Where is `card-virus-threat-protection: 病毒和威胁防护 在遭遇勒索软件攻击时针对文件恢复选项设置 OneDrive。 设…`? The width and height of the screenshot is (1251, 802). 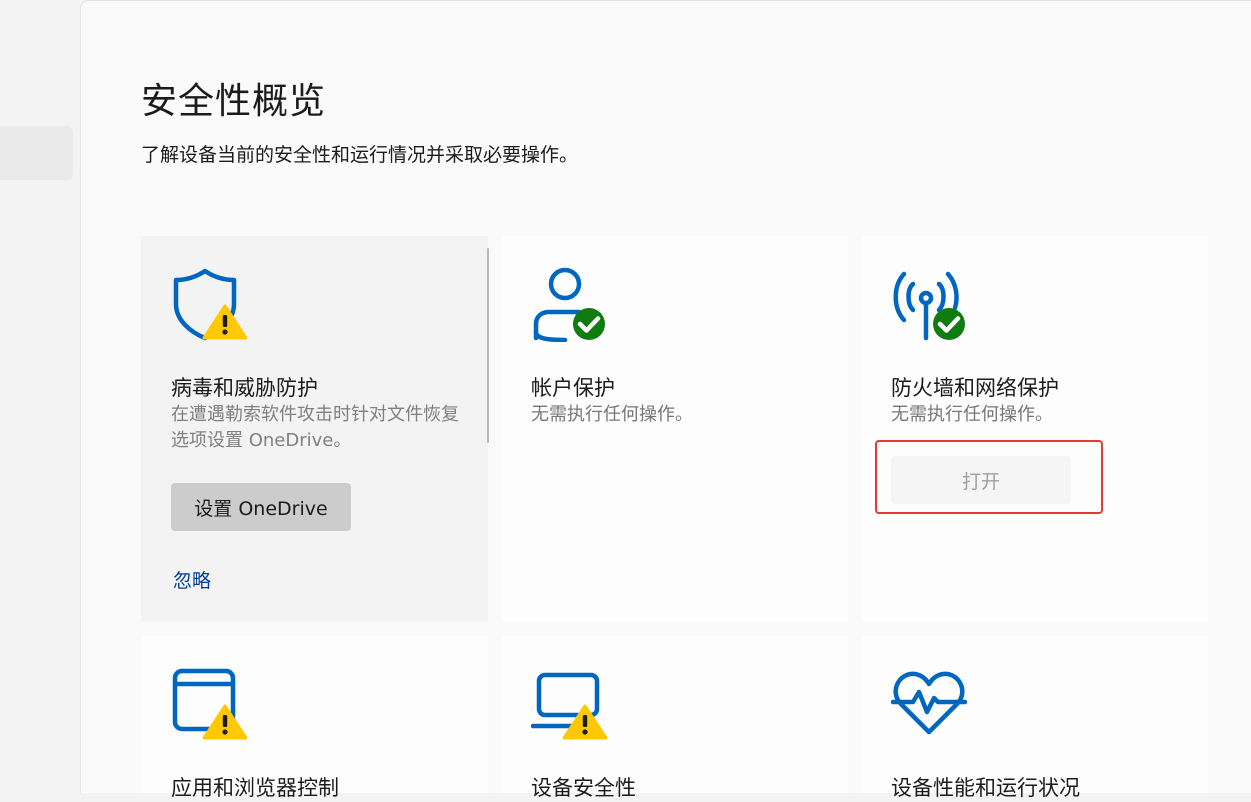 card-virus-threat-protection: 病毒和威胁防护 在遭遇勒索软件攻击时针对文件恢复选项设置 OneDrive。 设… is located at coordinates (314, 429).